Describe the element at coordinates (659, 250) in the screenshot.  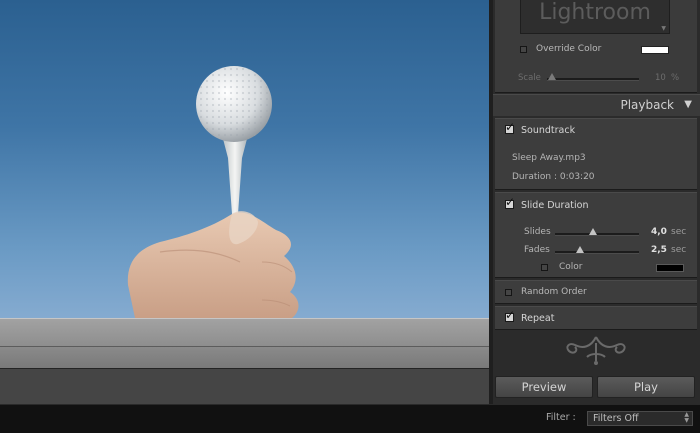
I see `fades-value: 2,5` at that location.